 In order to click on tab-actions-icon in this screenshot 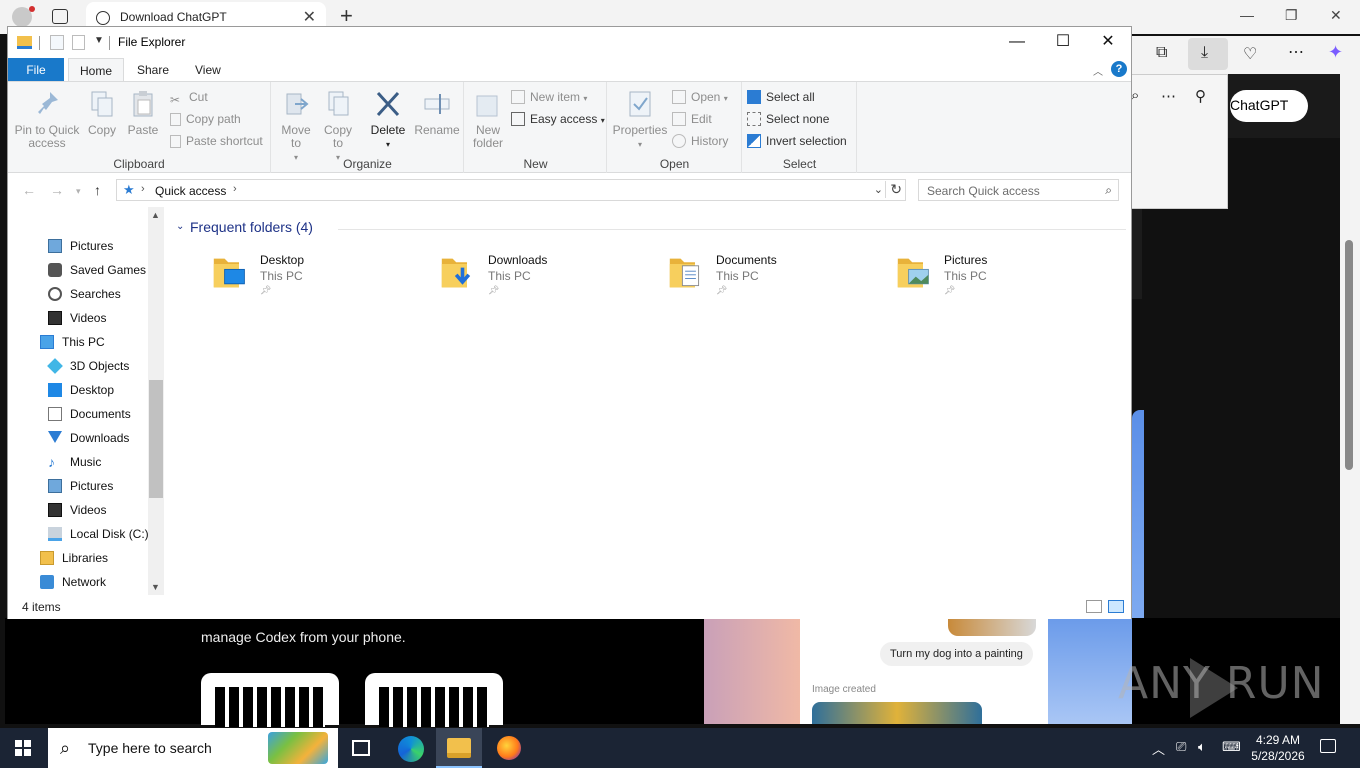, I will do `click(60, 16)`.